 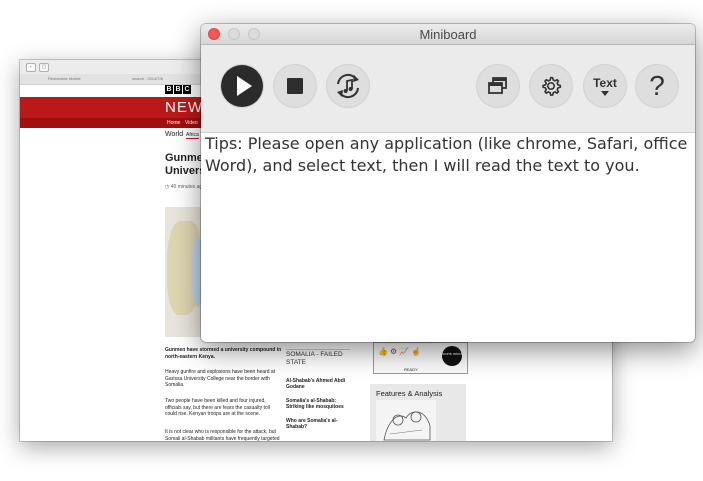 I want to click on settings-button, so click(x=551, y=86).